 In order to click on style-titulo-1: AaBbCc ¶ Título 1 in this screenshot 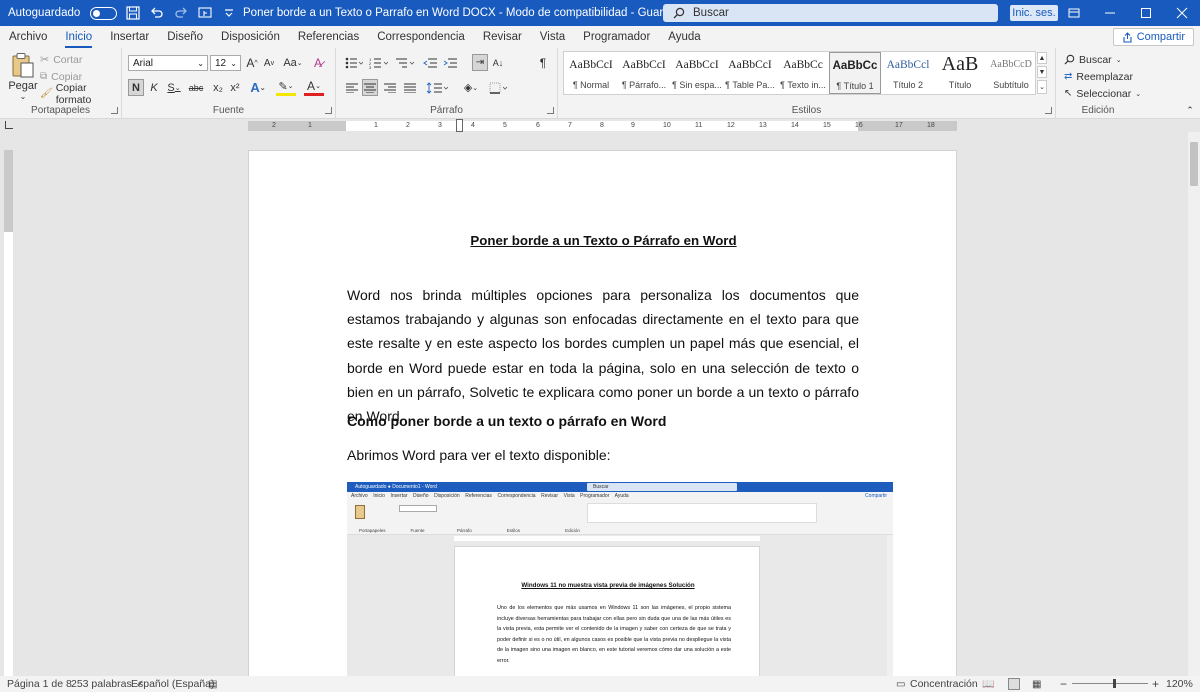, I will do `click(855, 73)`.